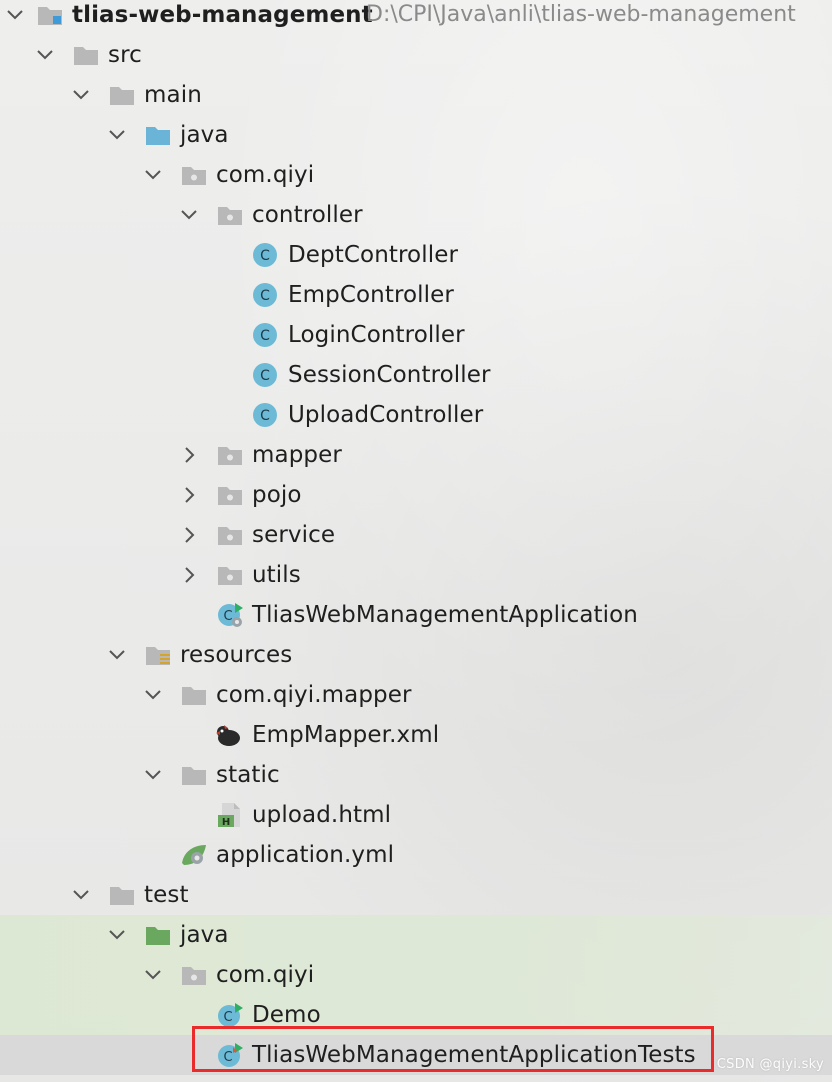  What do you see at coordinates (158, 135) in the screenshot?
I see `source-folder-icon` at bounding box center [158, 135].